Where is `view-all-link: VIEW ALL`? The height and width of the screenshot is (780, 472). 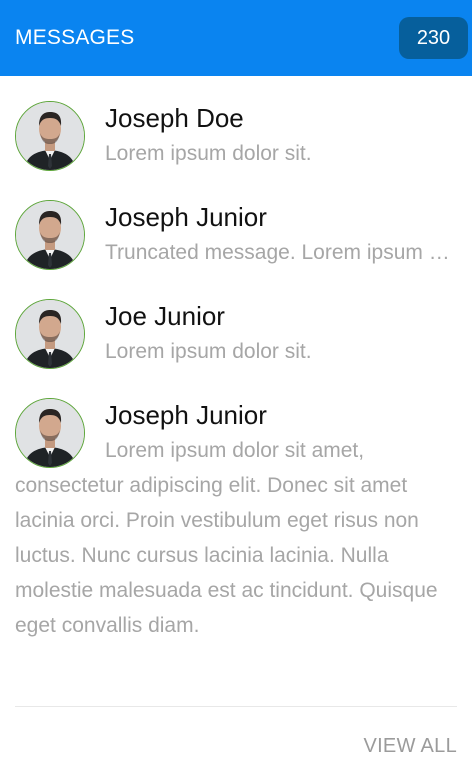 view-all-link: VIEW ALL is located at coordinates (410, 746).